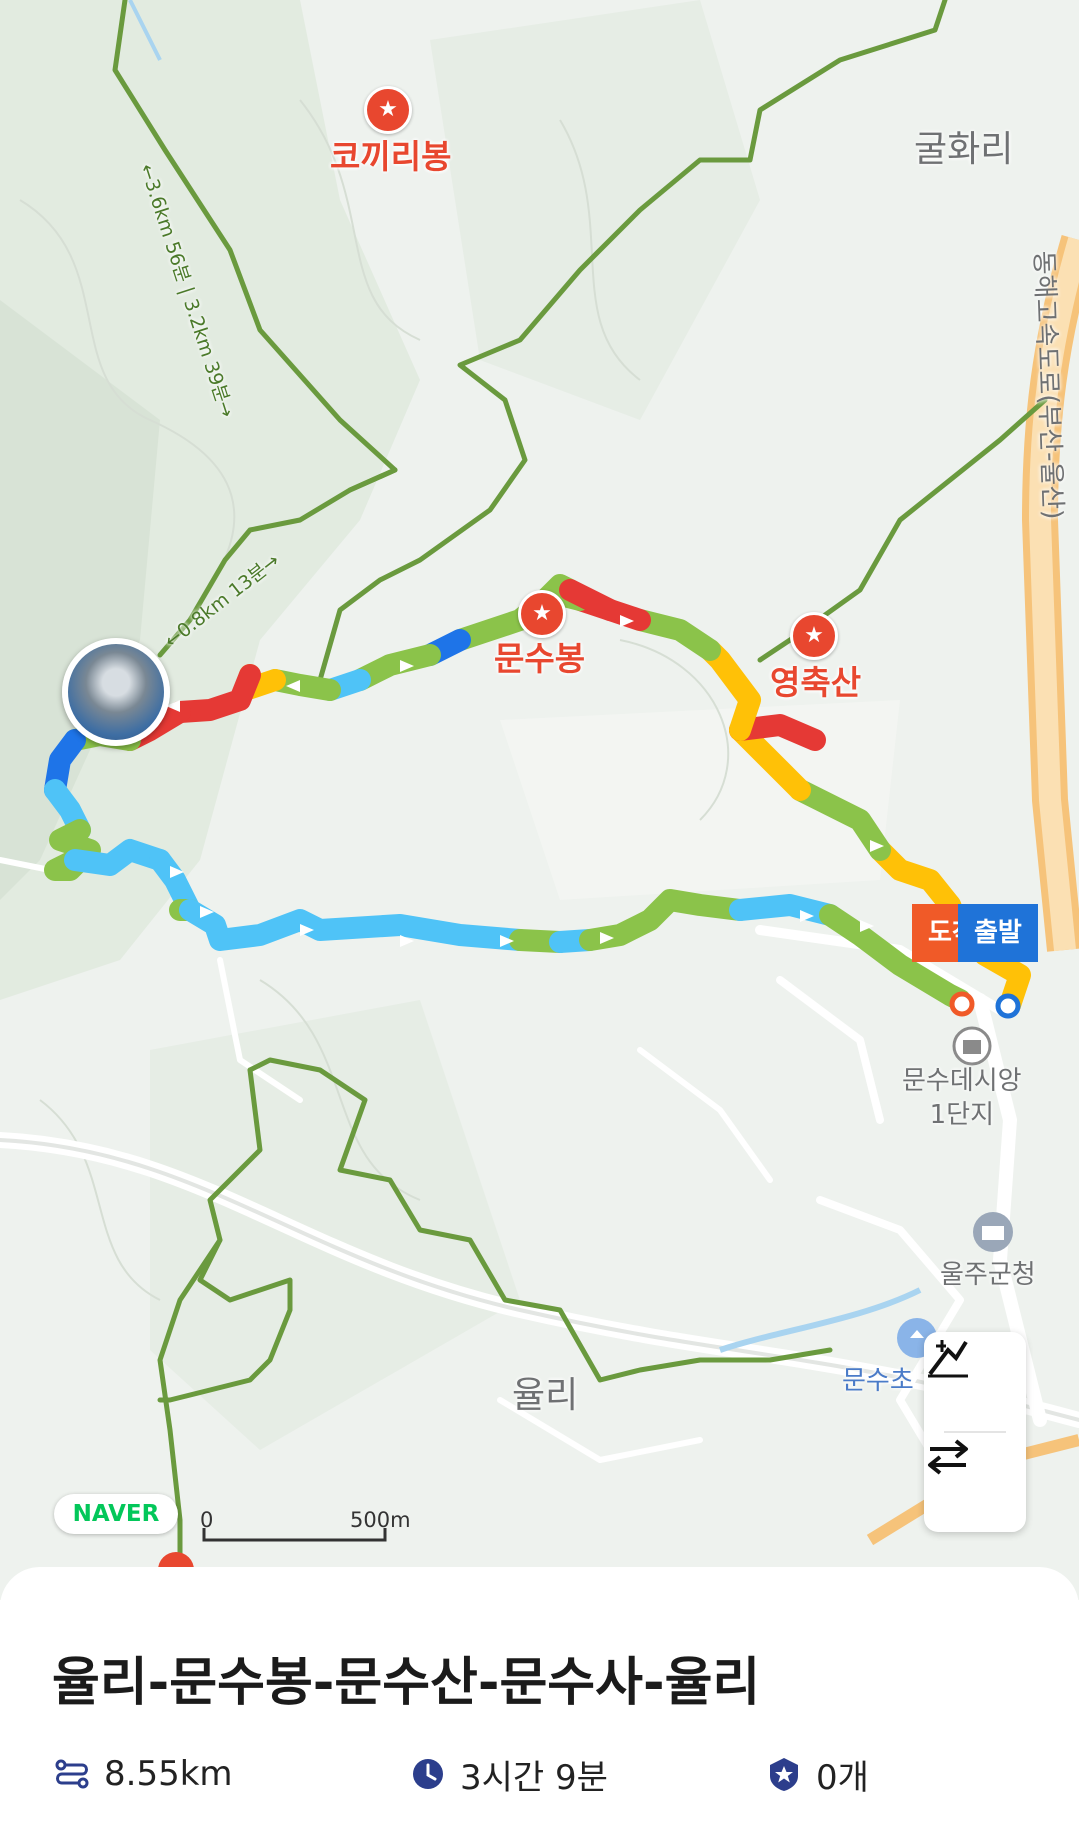  What do you see at coordinates (815, 680) in the screenshot?
I see `peak-label-yeongchuk: 영축산` at bounding box center [815, 680].